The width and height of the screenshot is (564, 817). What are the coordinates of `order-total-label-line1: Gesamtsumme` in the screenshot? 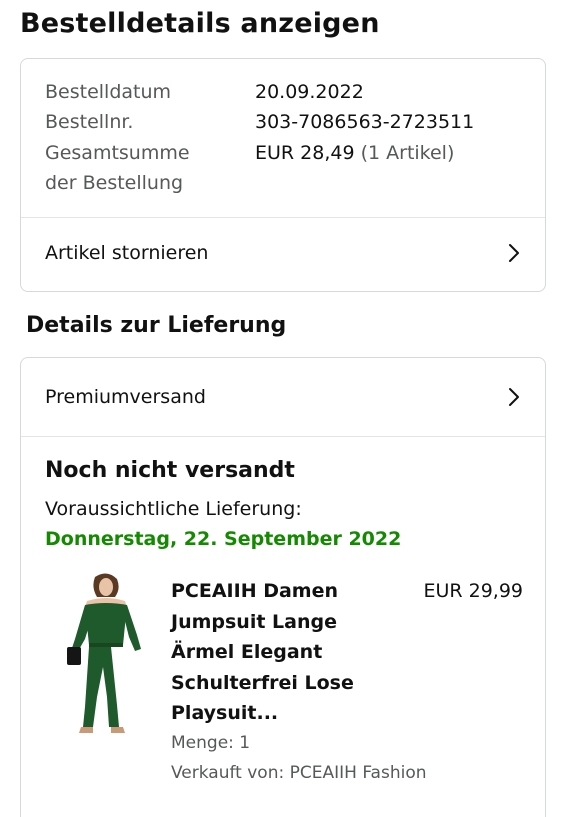 It's located at (117, 153).